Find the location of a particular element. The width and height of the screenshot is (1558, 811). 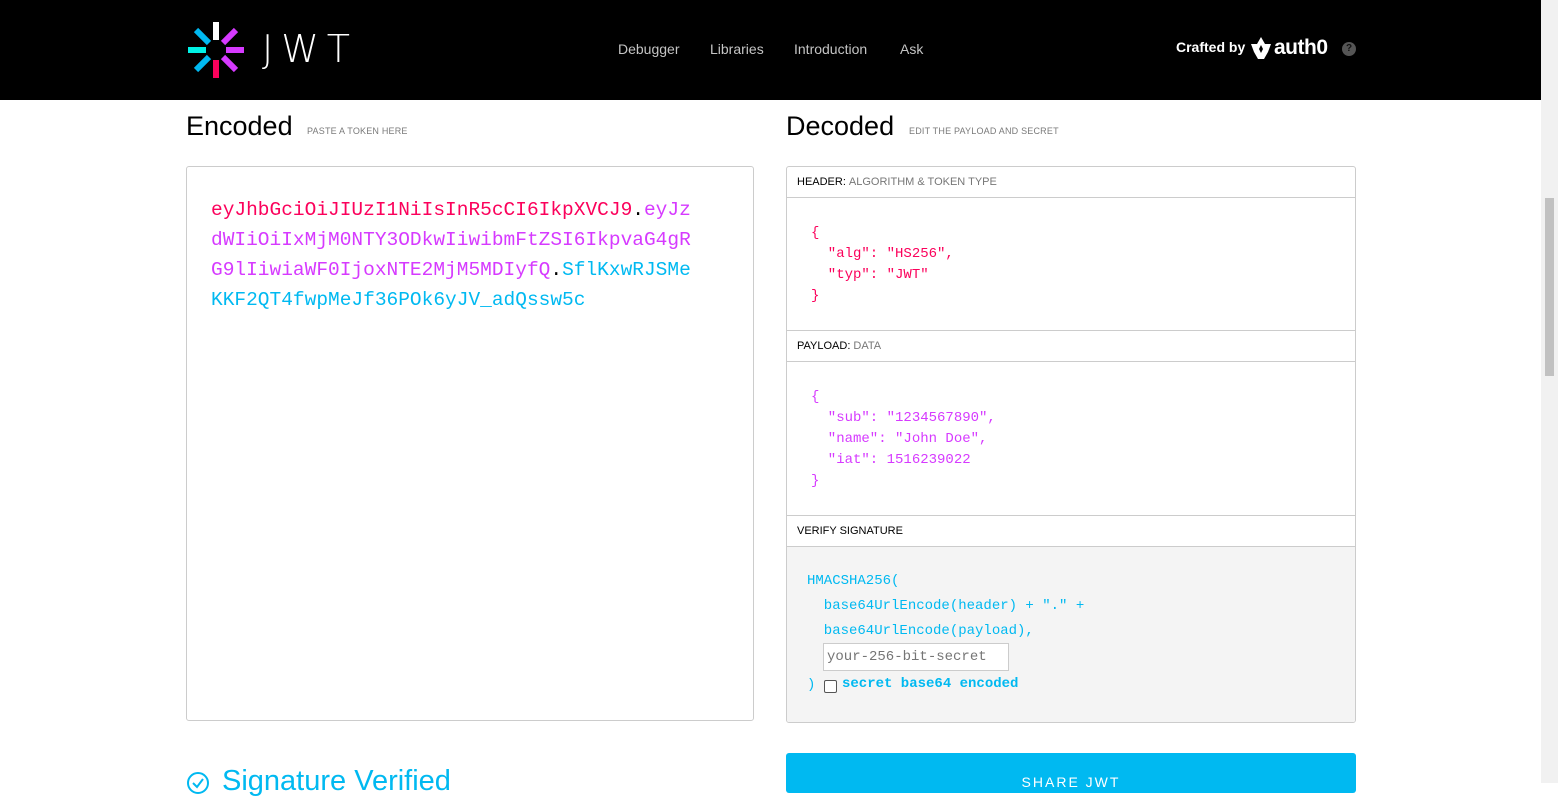

decoded-subtitle: EDIT THE PAYLOAD AND SECRET is located at coordinates (984, 131).